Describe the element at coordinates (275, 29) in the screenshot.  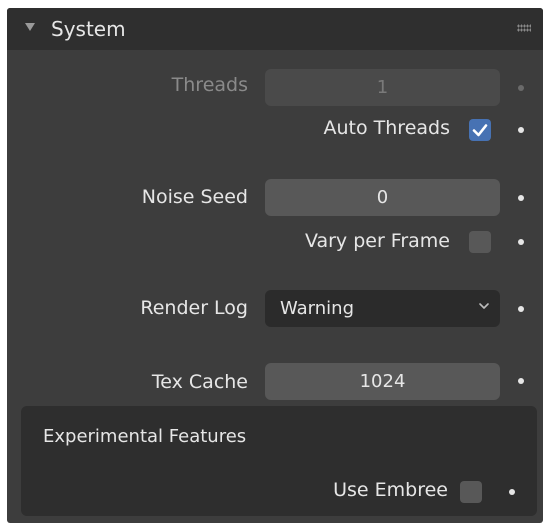
I see `system-panel-header: System` at that location.